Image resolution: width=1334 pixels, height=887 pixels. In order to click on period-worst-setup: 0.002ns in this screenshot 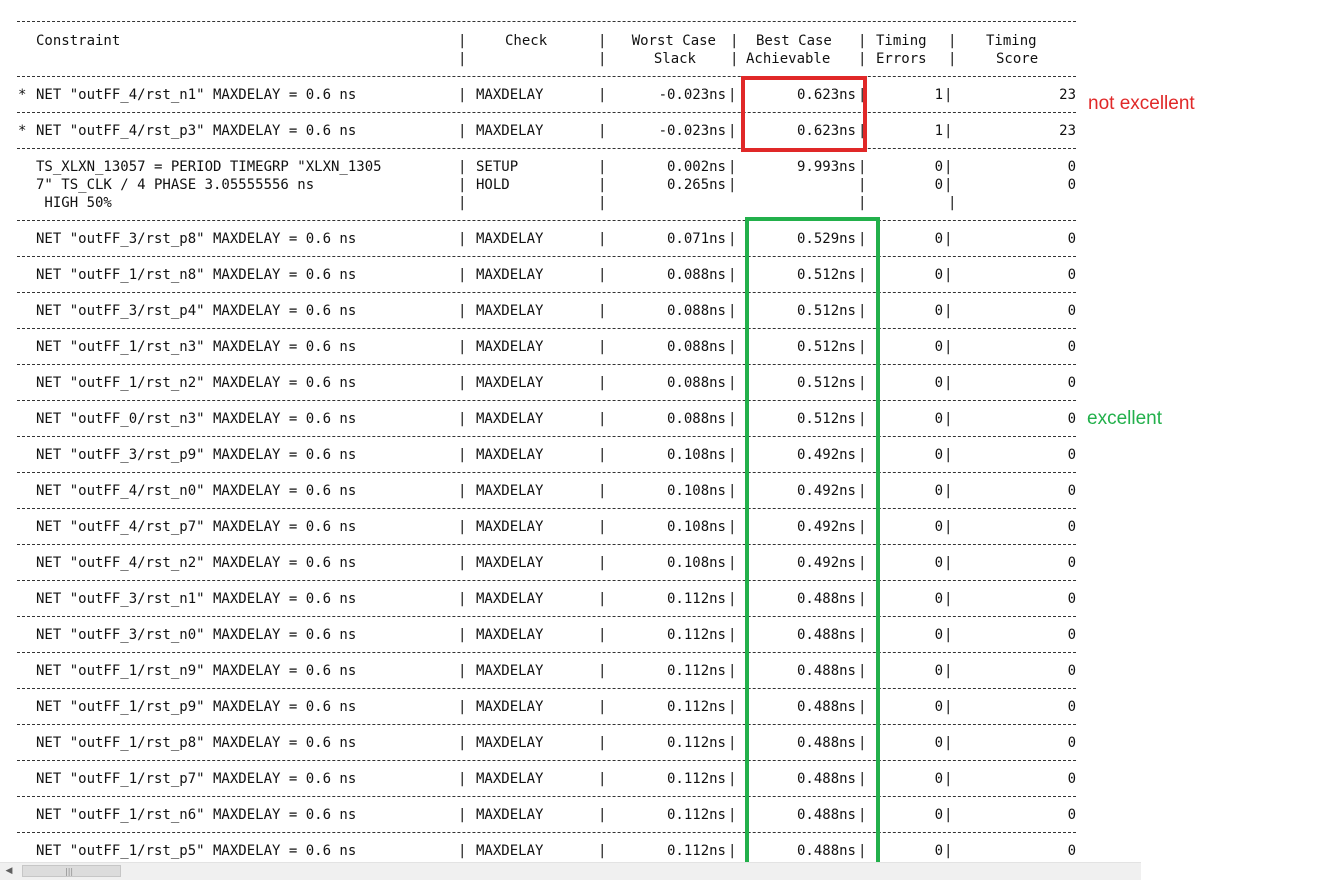, I will do `click(696, 167)`.